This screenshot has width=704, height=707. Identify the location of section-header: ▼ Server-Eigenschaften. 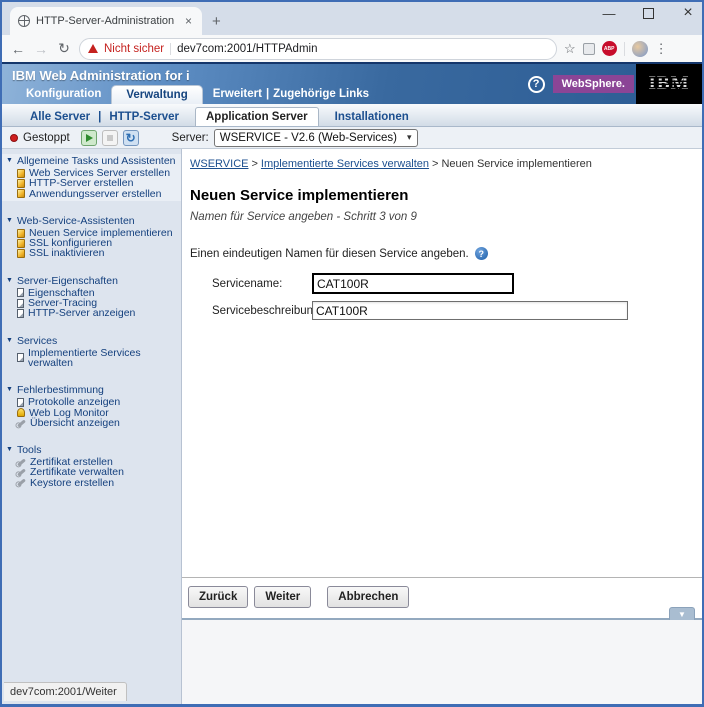
(91, 280).